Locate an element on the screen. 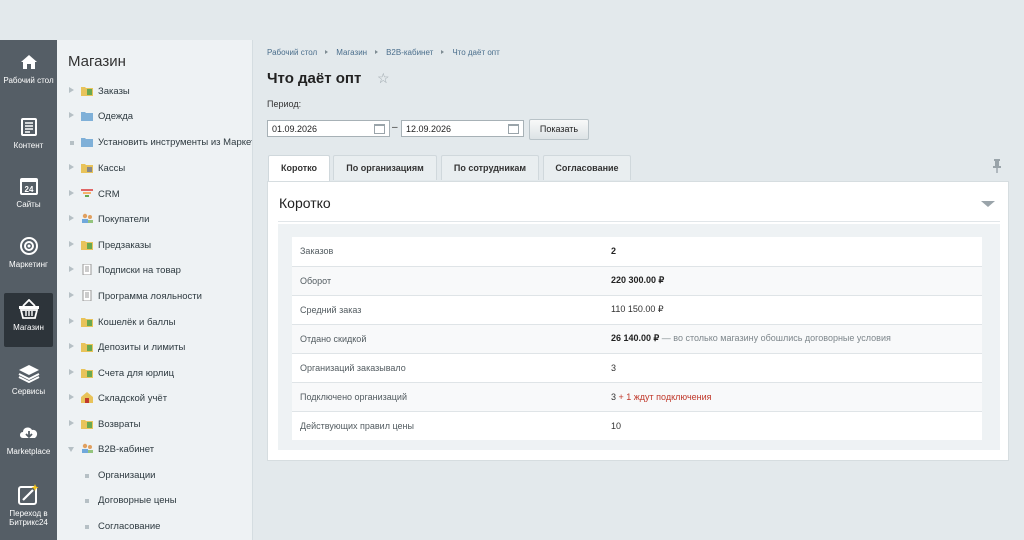  menu-item-preorders: Предзаказы is located at coordinates (154, 246).